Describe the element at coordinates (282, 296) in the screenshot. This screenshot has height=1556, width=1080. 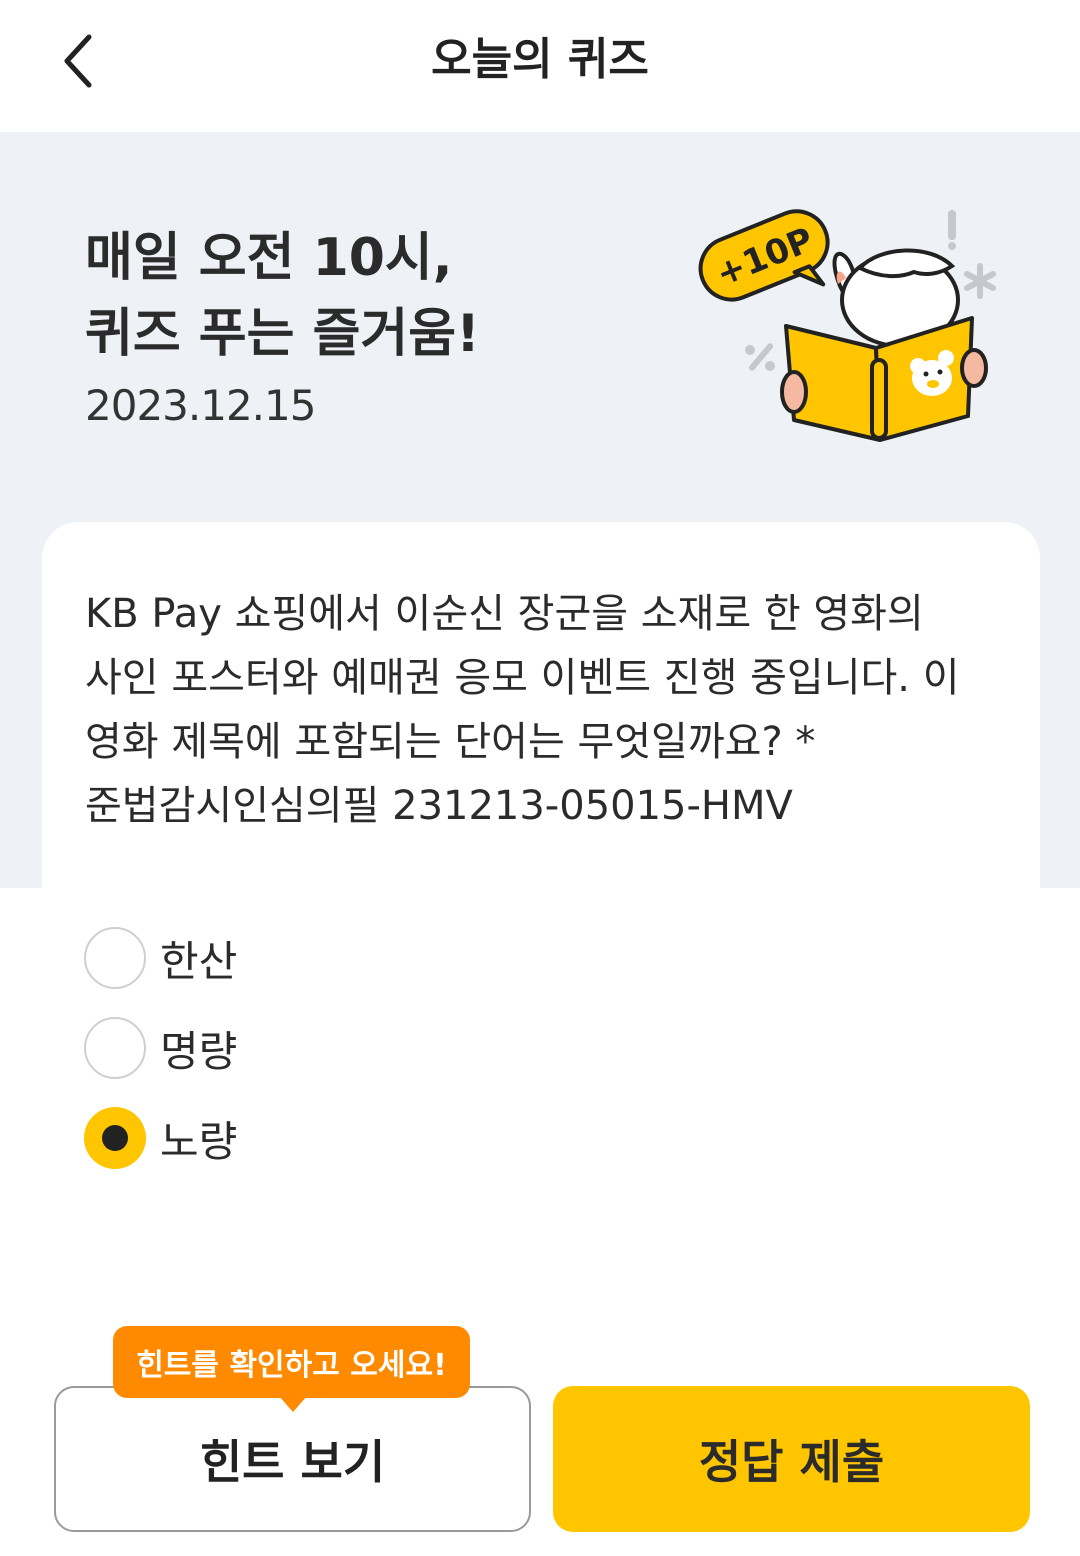
I see `hero-title: 매일 오전 10시, 퀴즈 푸는 즐거움!` at that location.